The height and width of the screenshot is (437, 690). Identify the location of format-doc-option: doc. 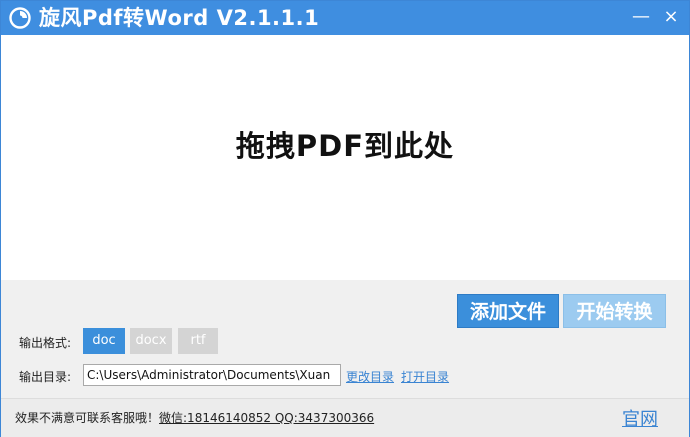
(104, 341).